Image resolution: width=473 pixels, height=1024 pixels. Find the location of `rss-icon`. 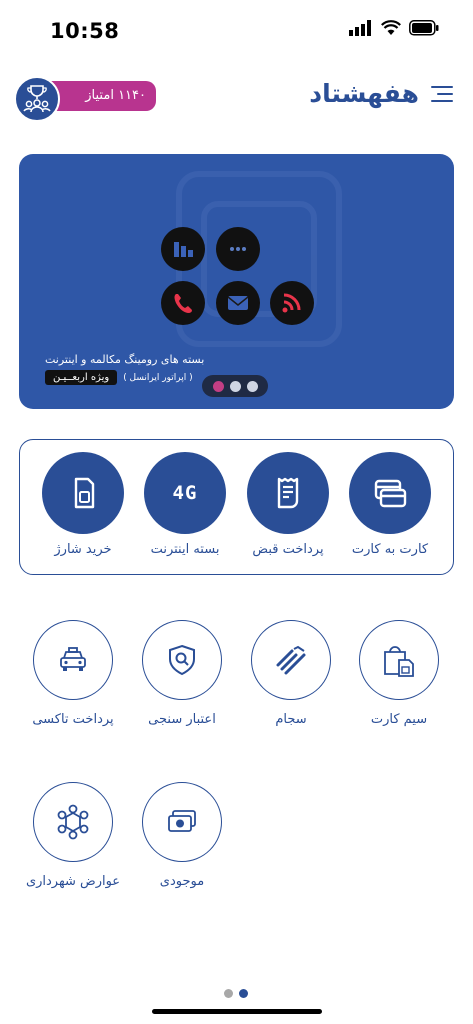

rss-icon is located at coordinates (292, 303).